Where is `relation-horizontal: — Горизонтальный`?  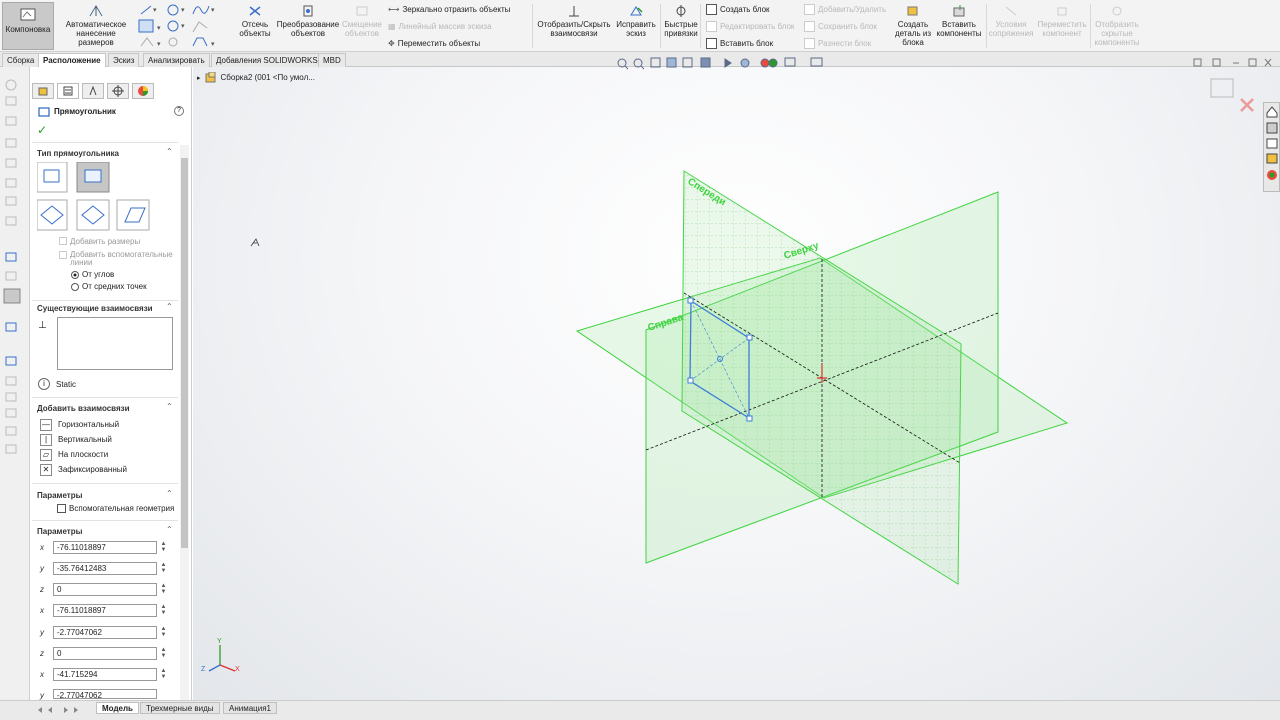 relation-horizontal: — Горизонтальный is located at coordinates (79, 424).